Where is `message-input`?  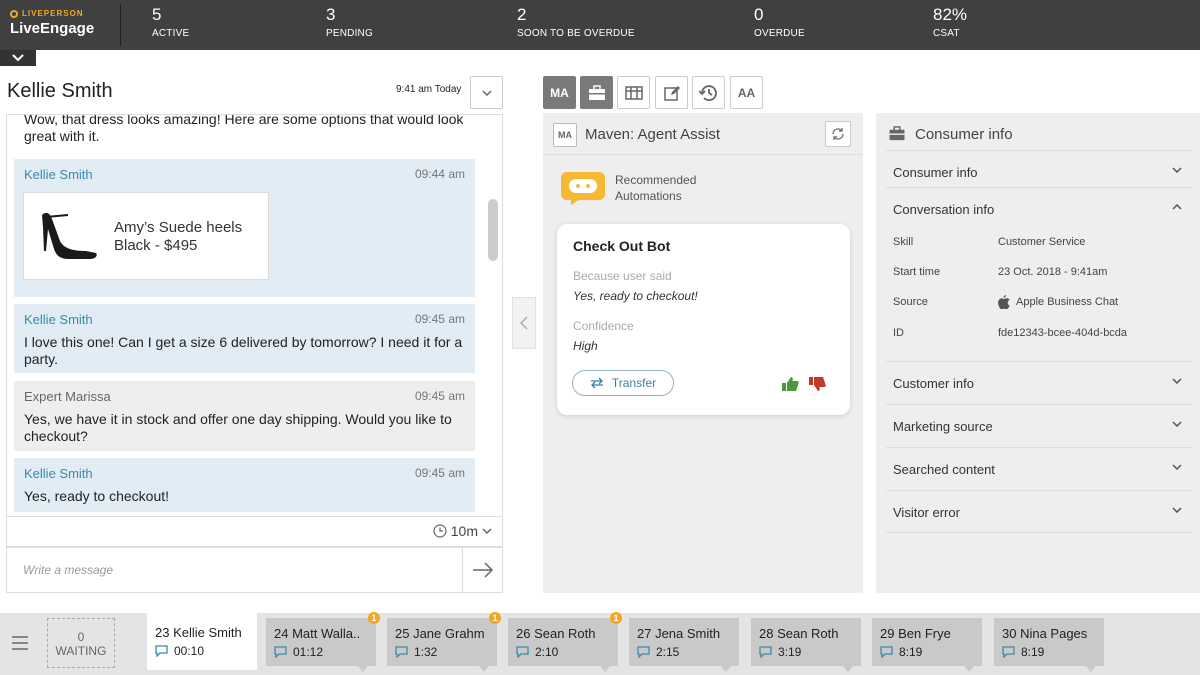
message-input is located at coordinates (235, 570).